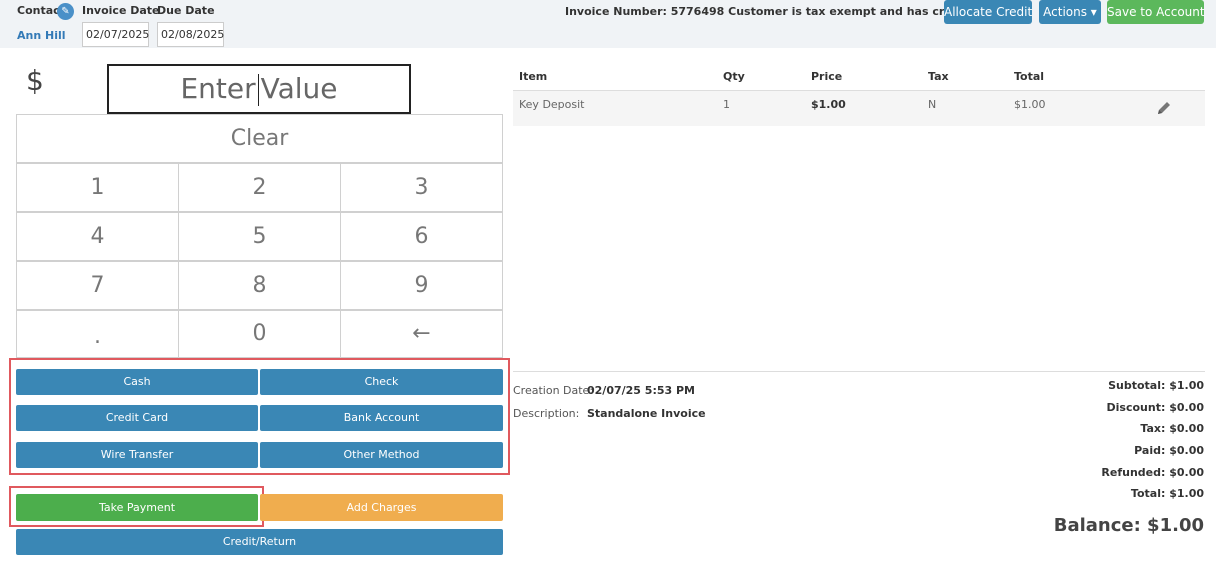 The image size is (1216, 570). What do you see at coordinates (259, 138) in the screenshot?
I see `clear-button: Clear` at bounding box center [259, 138].